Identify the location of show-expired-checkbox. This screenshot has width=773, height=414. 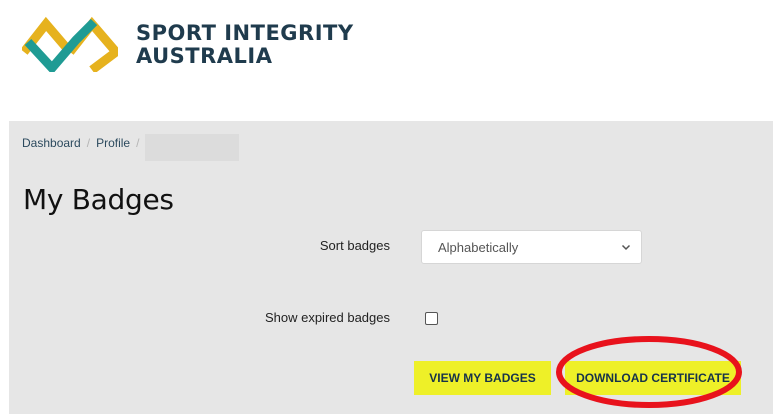
(431, 318).